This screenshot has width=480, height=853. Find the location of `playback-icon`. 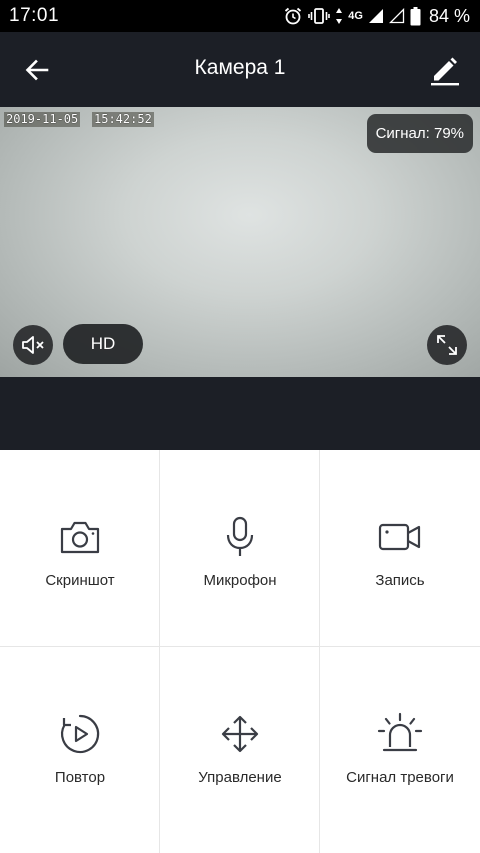

playback-icon is located at coordinates (80, 734).